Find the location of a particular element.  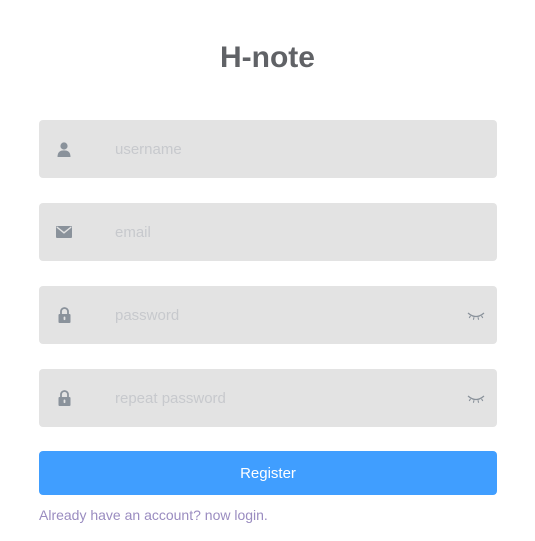

username-input is located at coordinates (285, 149).